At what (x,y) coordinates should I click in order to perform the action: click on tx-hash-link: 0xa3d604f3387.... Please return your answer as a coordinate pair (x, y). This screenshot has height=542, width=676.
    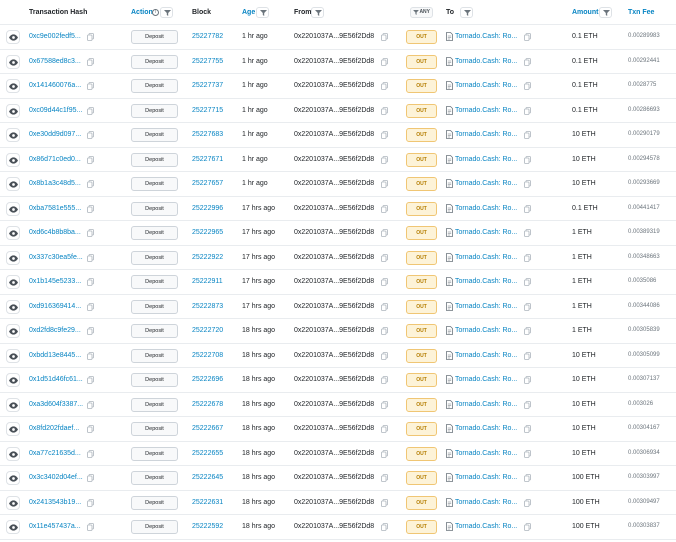
    Looking at the image, I should click on (56, 404).